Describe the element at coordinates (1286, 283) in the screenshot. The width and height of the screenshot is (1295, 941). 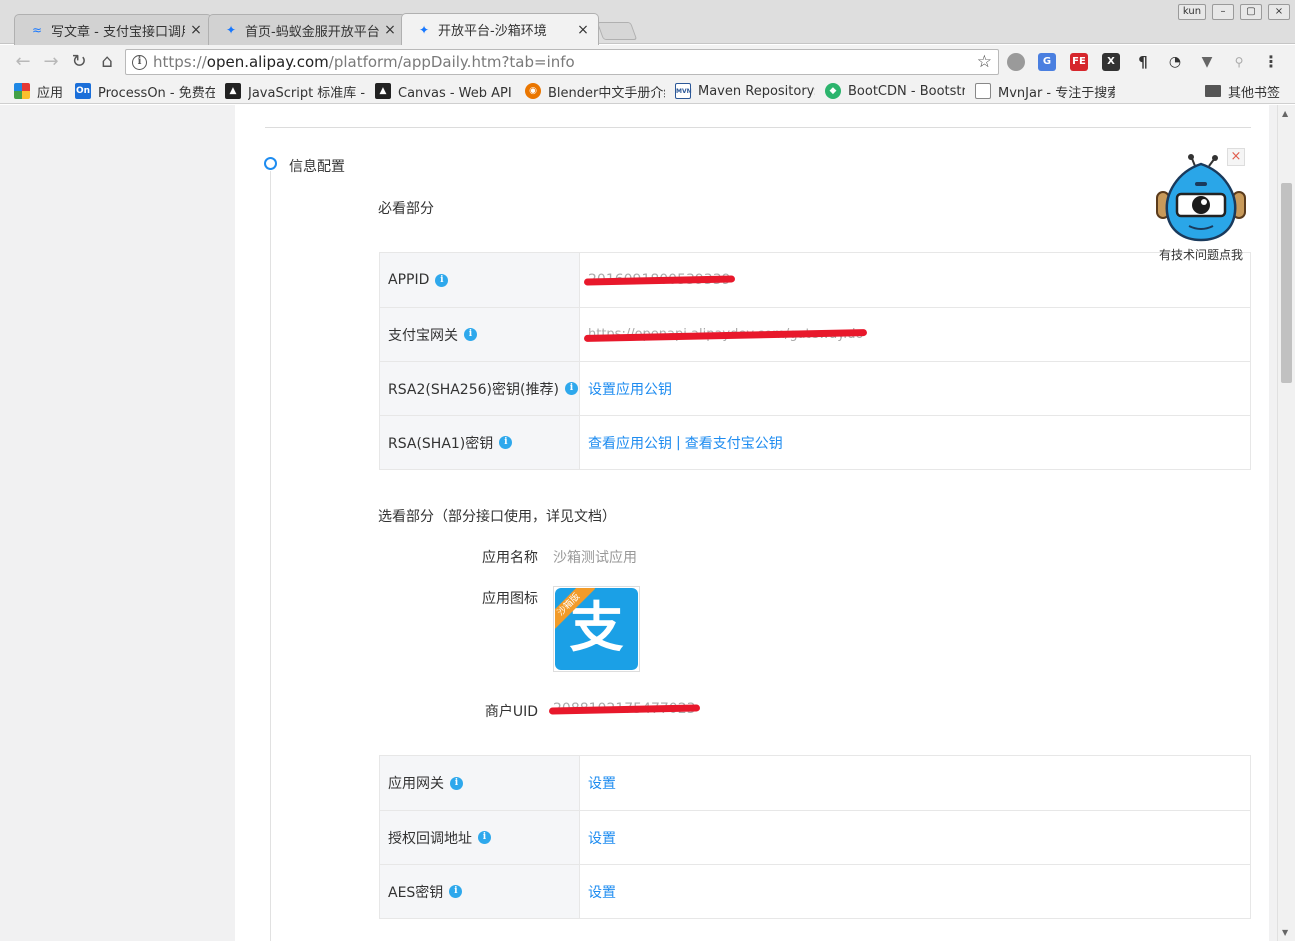
I see `scrollbar-thumb` at that location.